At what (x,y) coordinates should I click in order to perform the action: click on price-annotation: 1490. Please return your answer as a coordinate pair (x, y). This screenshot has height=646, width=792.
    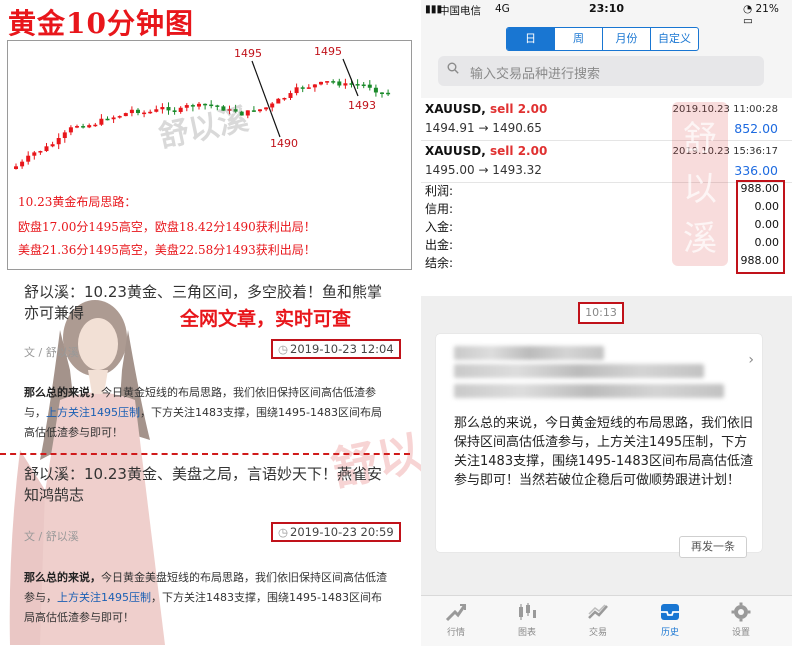
    Looking at the image, I should click on (284, 143).